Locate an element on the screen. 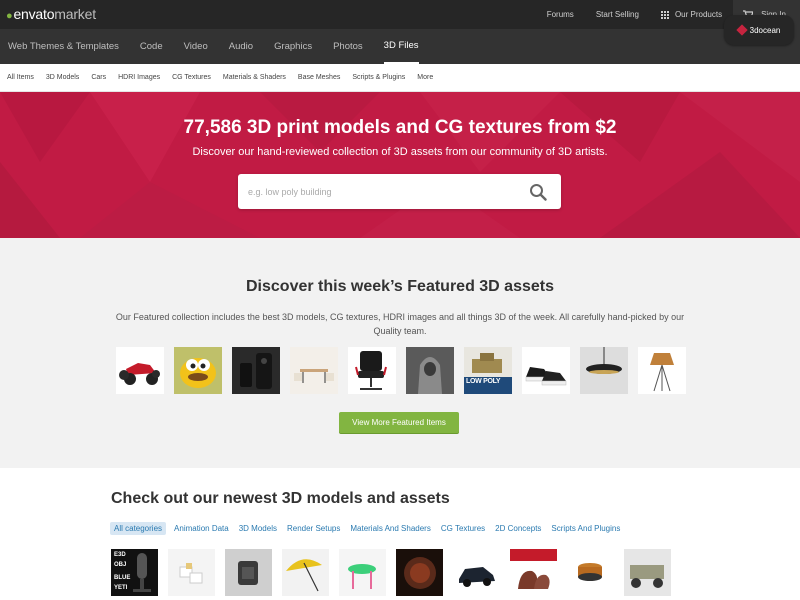  forums-link: Forums is located at coordinates (560, 14).